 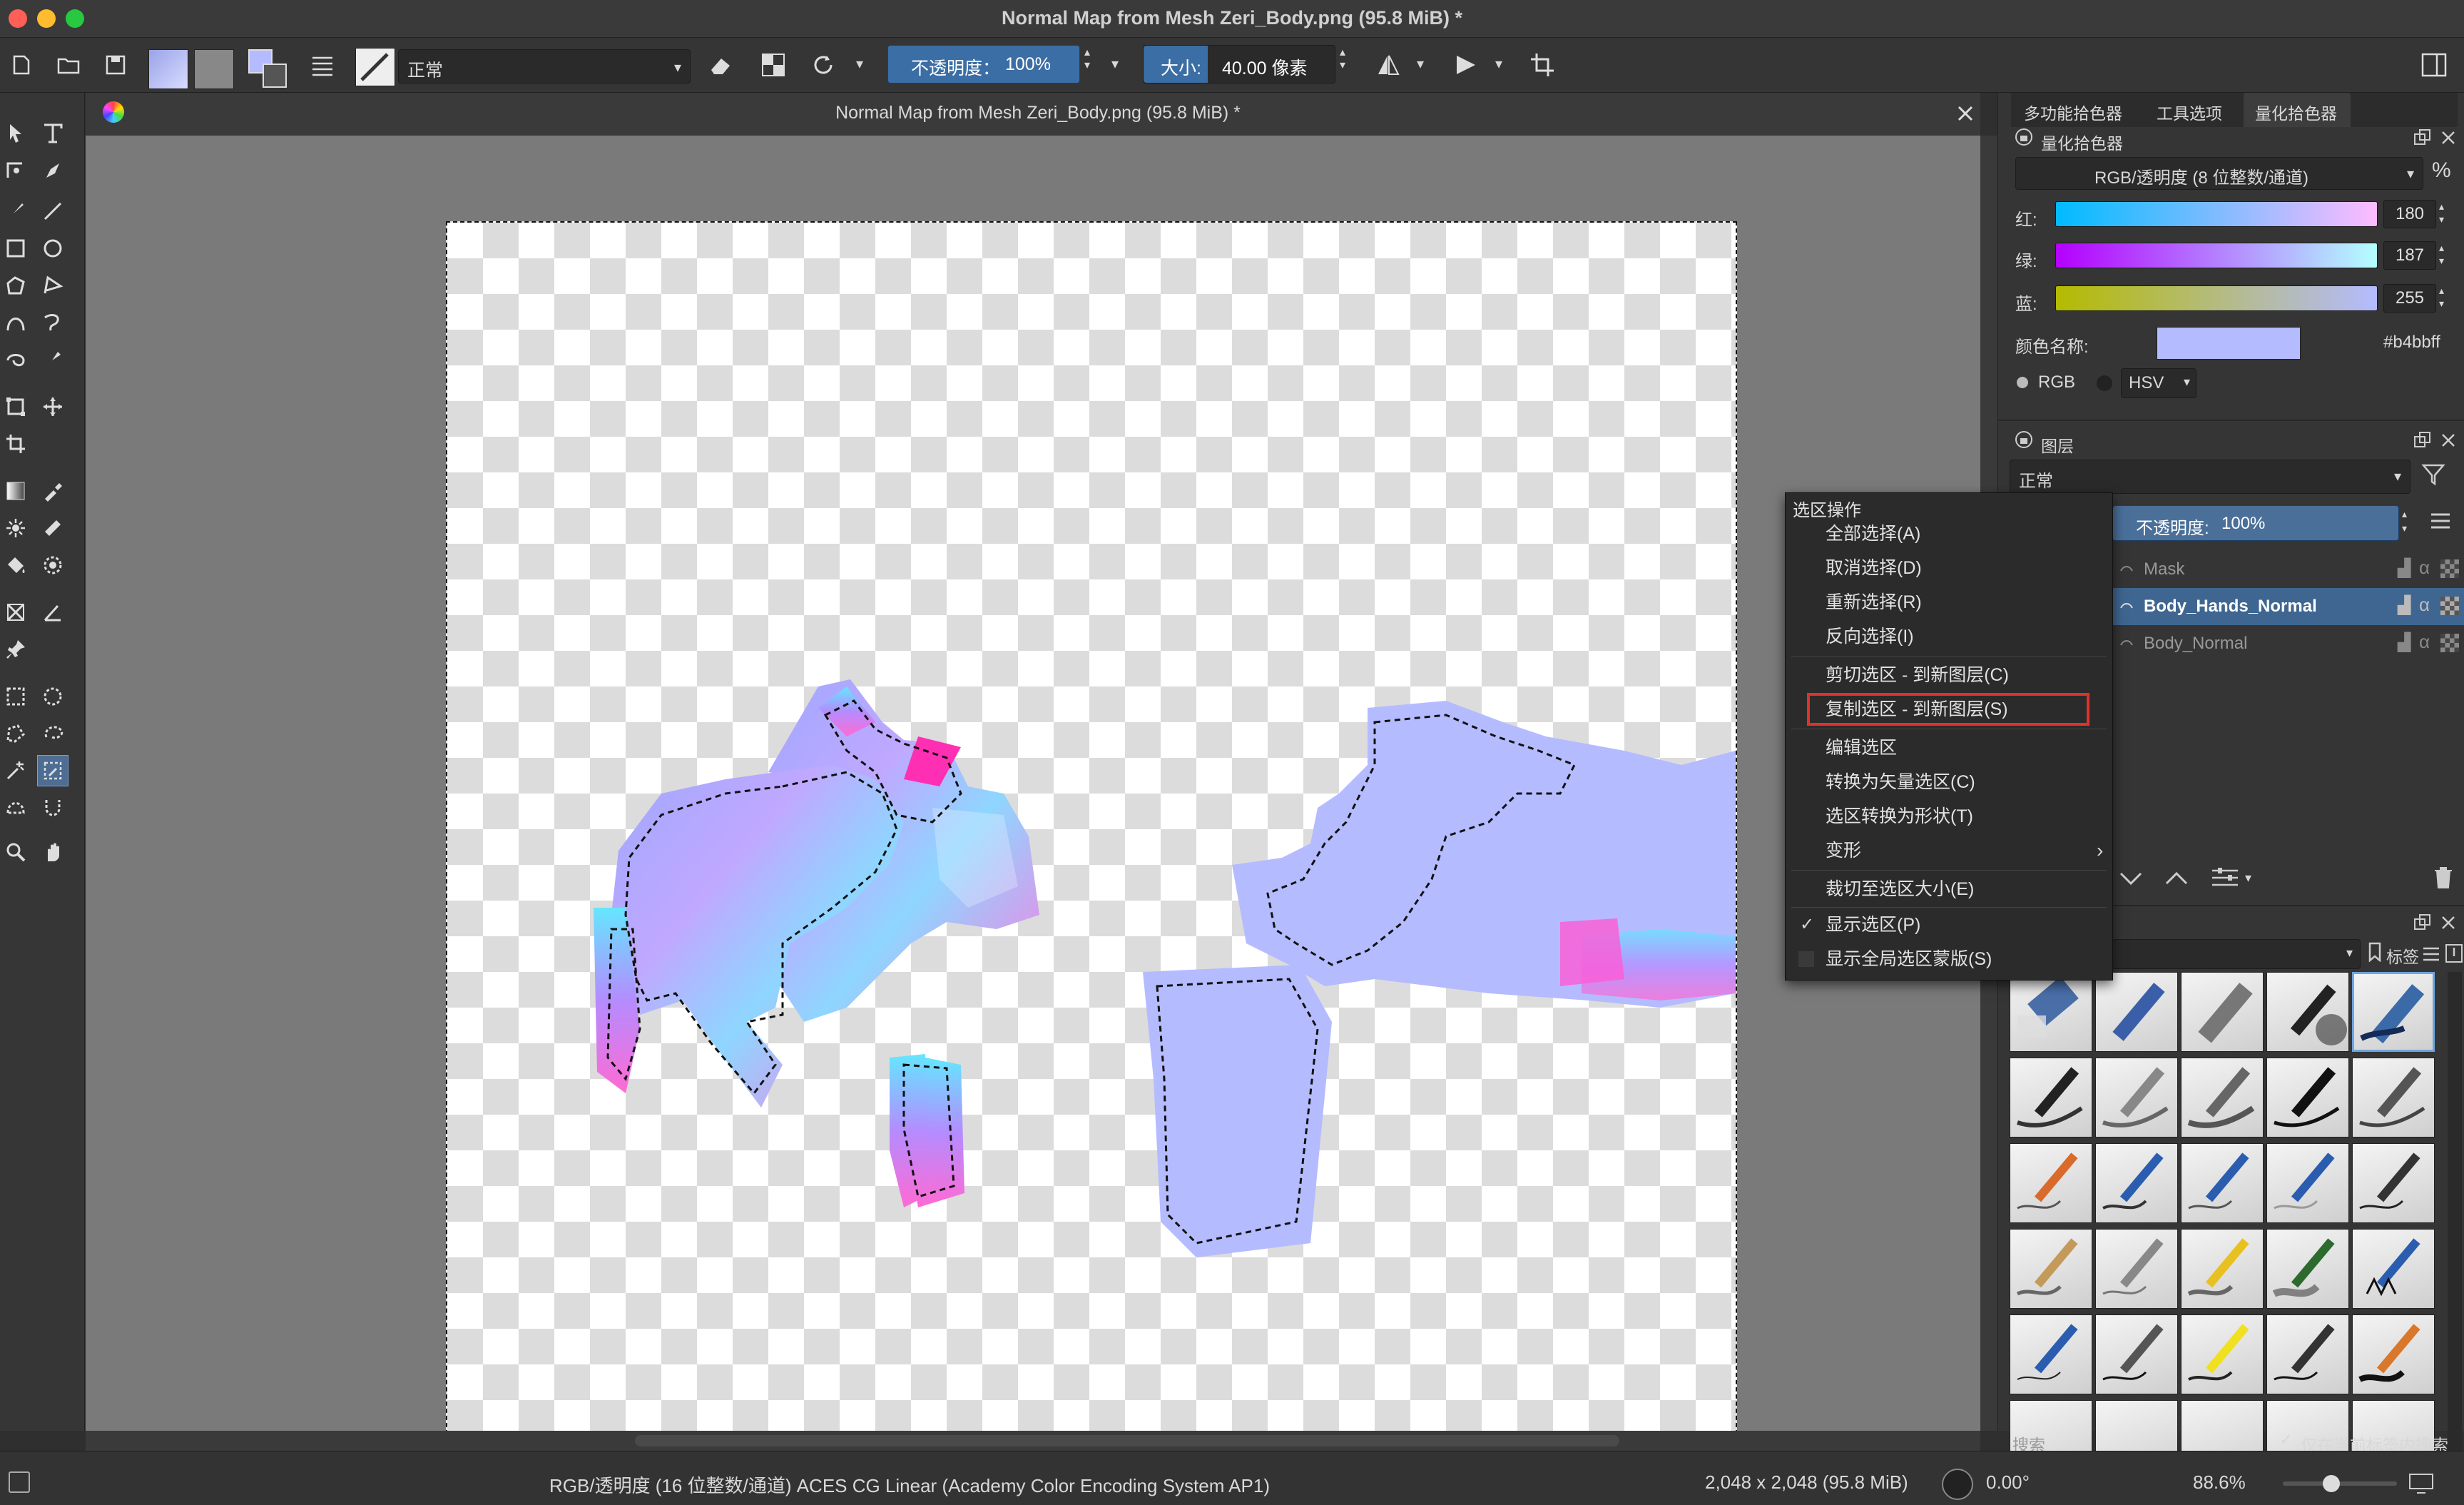 I want to click on layer-row: Body_Normal ▟ α, so click(x=2288, y=643).